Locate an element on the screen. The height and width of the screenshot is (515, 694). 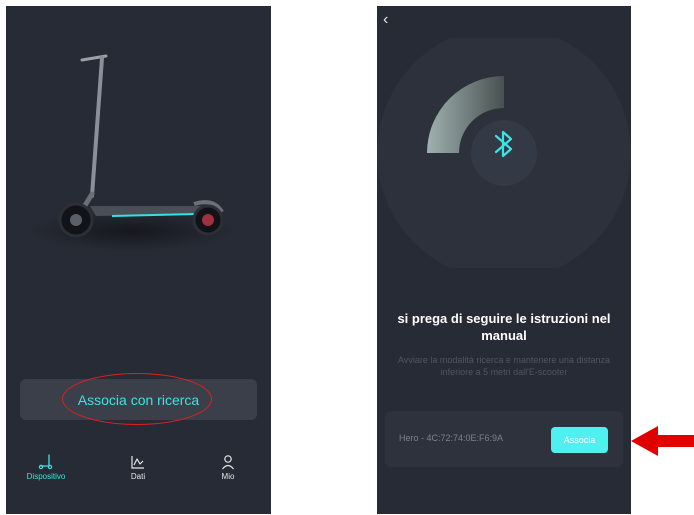
nav-item-dati: Dati is located at coordinates (138, 467).